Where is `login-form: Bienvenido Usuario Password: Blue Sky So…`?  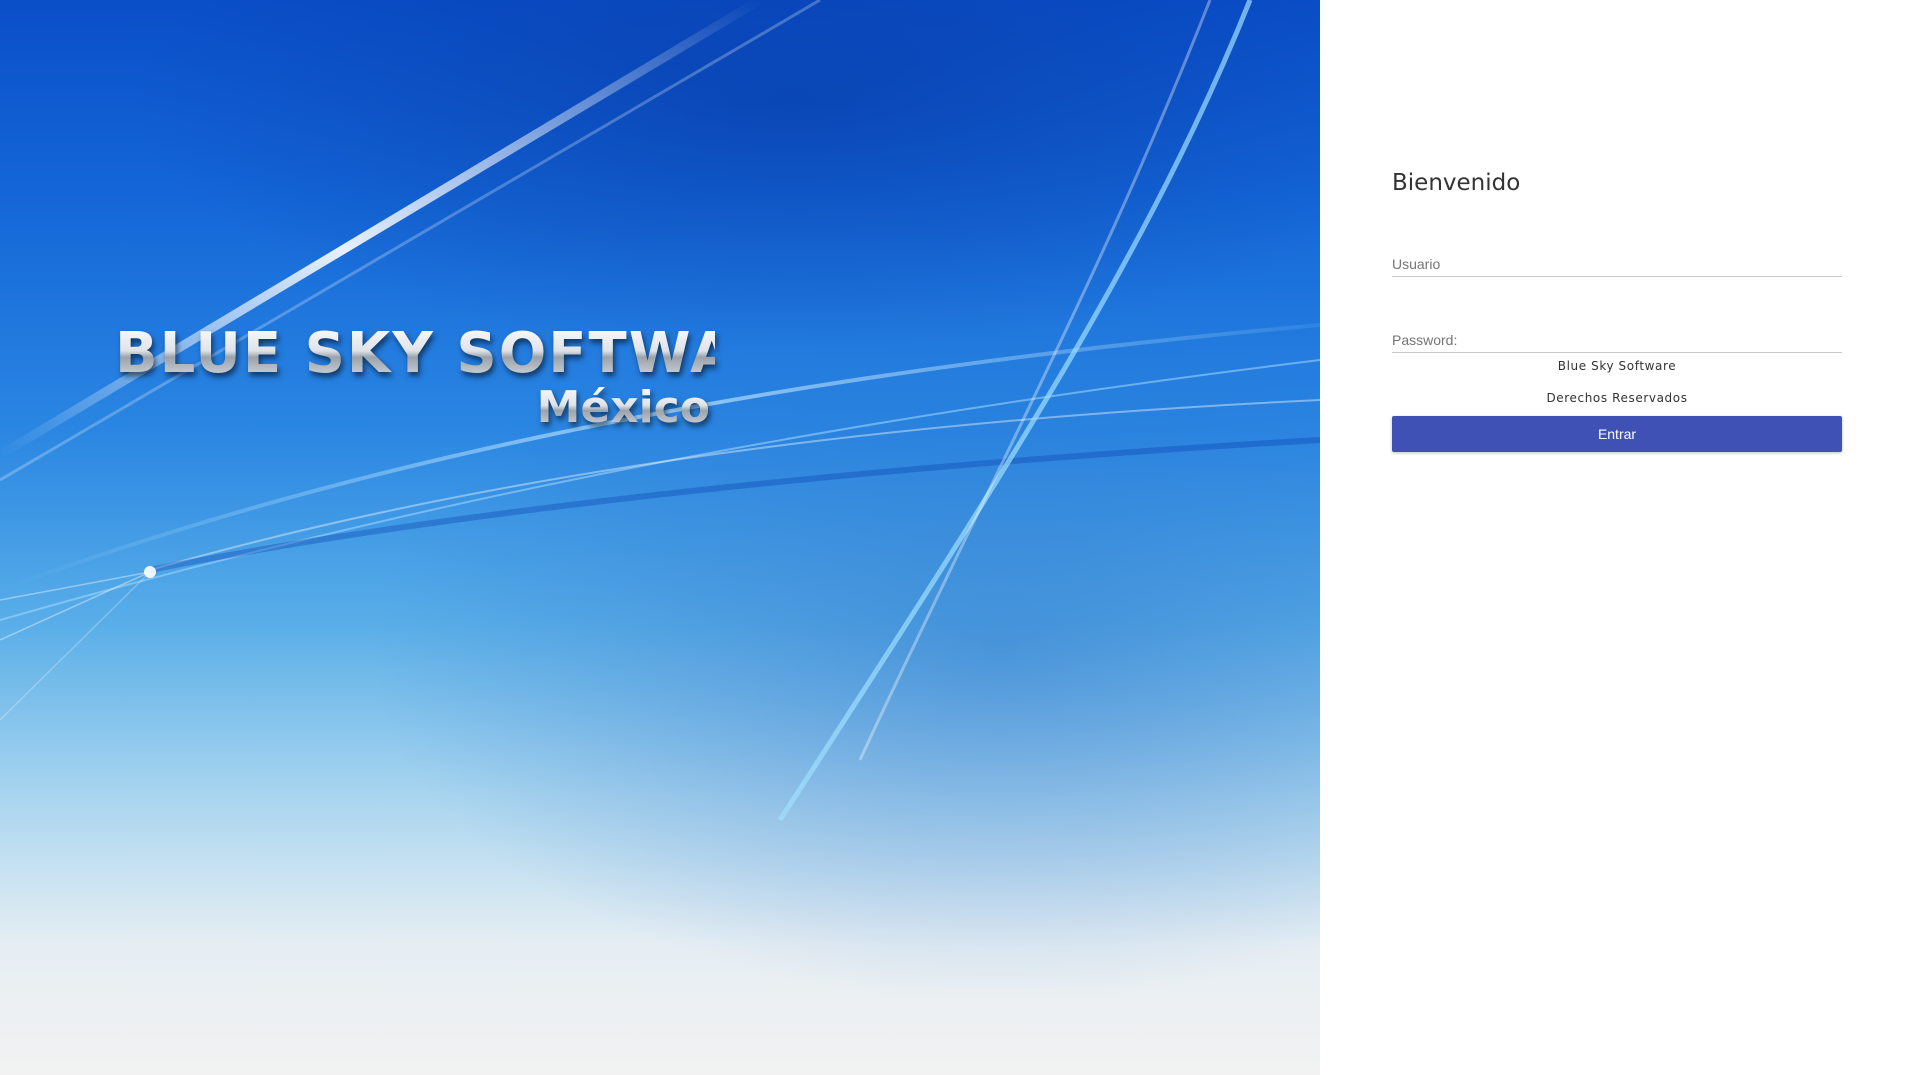
login-form: Bienvenido Usuario Password: Blue Sky So… is located at coordinates (1617, 308).